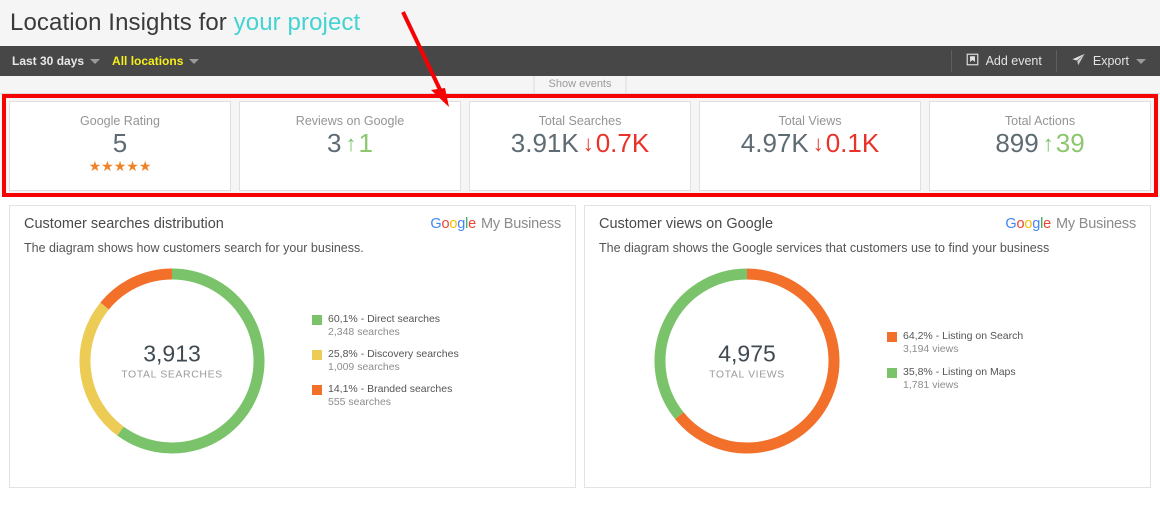  I want to click on kpi-label: Total Searches, so click(580, 121).